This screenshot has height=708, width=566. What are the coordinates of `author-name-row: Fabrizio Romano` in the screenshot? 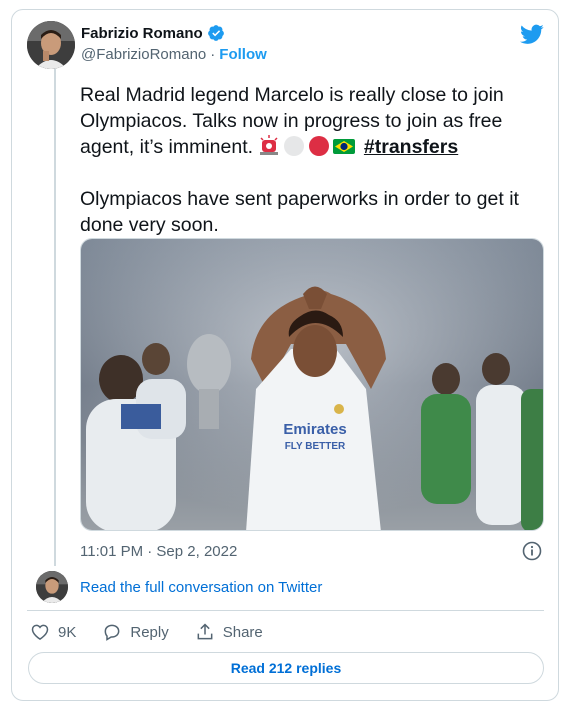 It's located at (153, 33).